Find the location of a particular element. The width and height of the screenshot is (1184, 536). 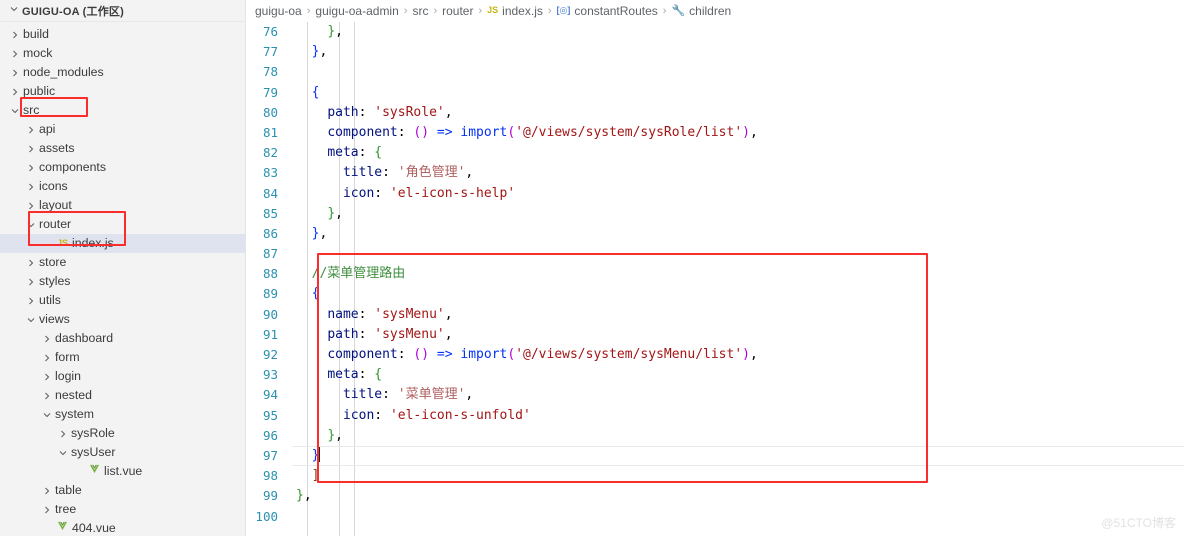

tree-item-404-vue: 404.vue is located at coordinates (122, 527).